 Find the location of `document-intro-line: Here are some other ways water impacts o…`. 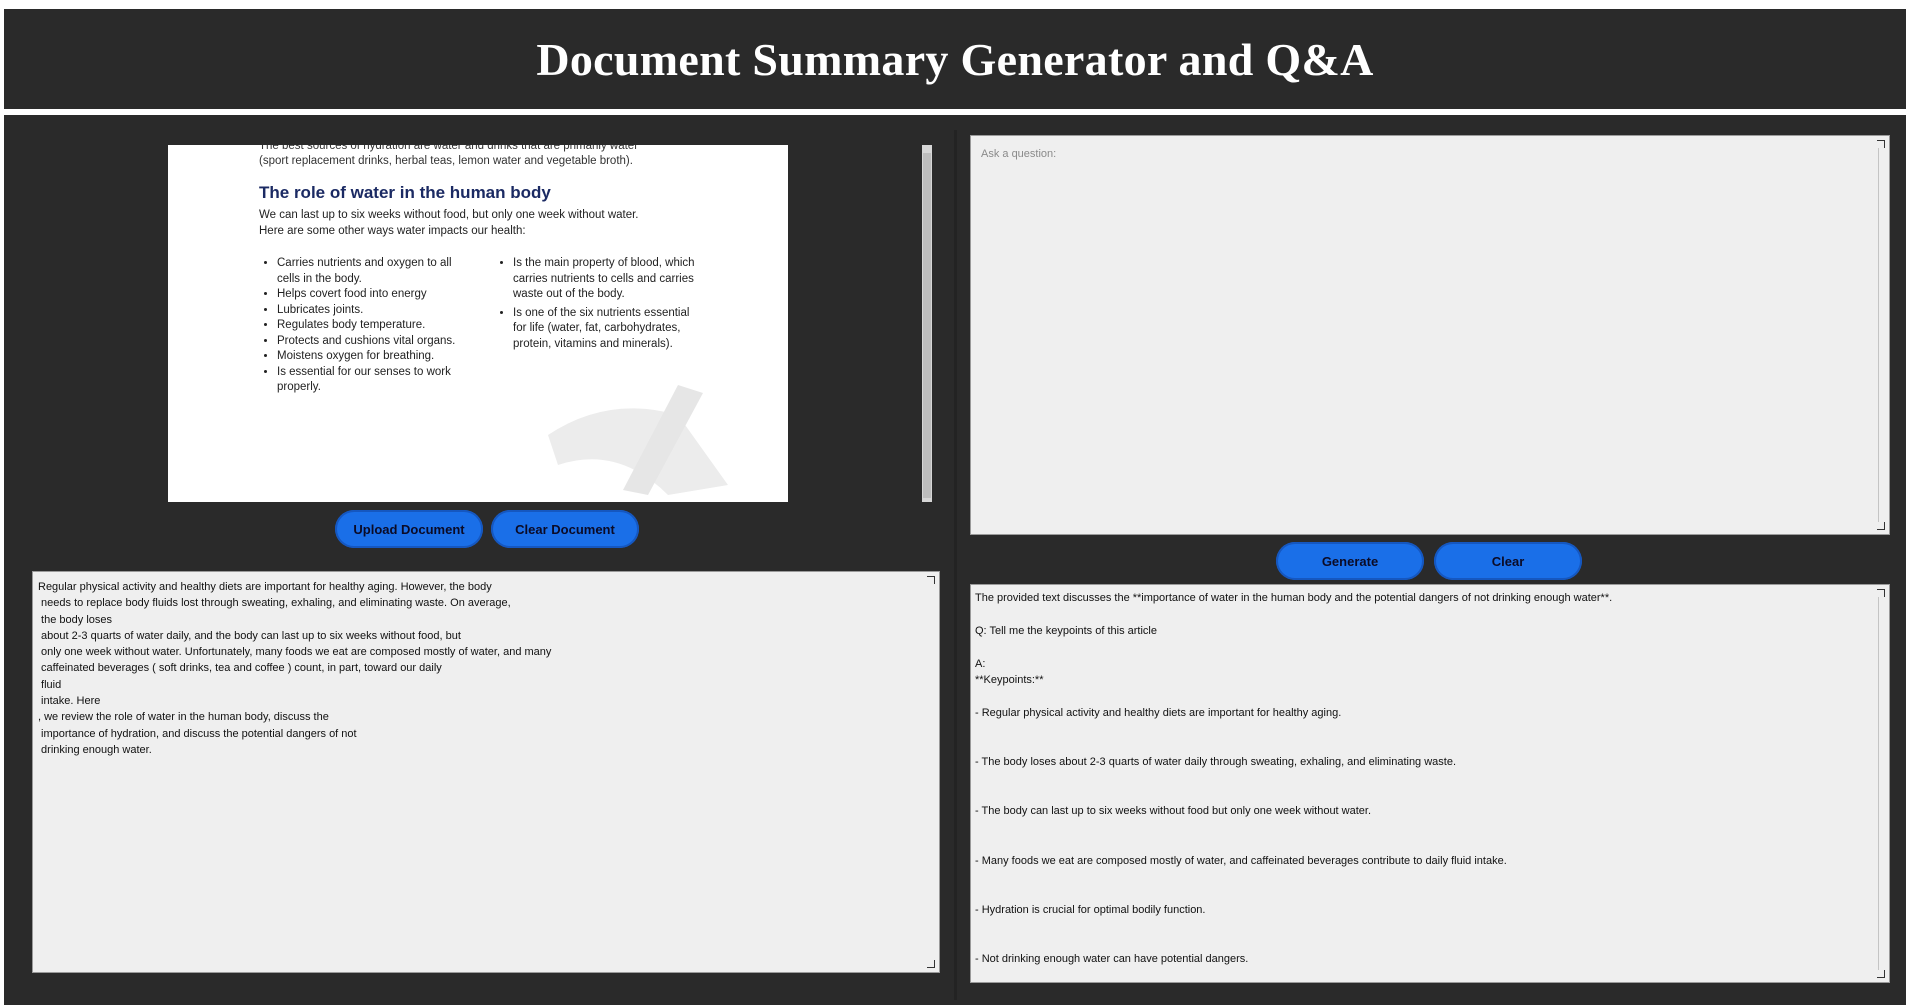

document-intro-line: Here are some other ways water impacts o… is located at coordinates (392, 231).